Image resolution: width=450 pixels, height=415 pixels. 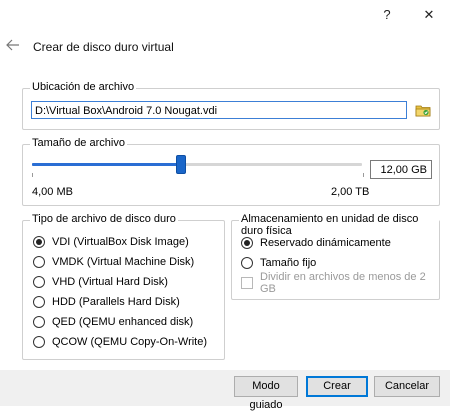 What do you see at coordinates (123, 322) in the screenshot?
I see `option-label: QED (QEMU enhanced disk)` at bounding box center [123, 322].